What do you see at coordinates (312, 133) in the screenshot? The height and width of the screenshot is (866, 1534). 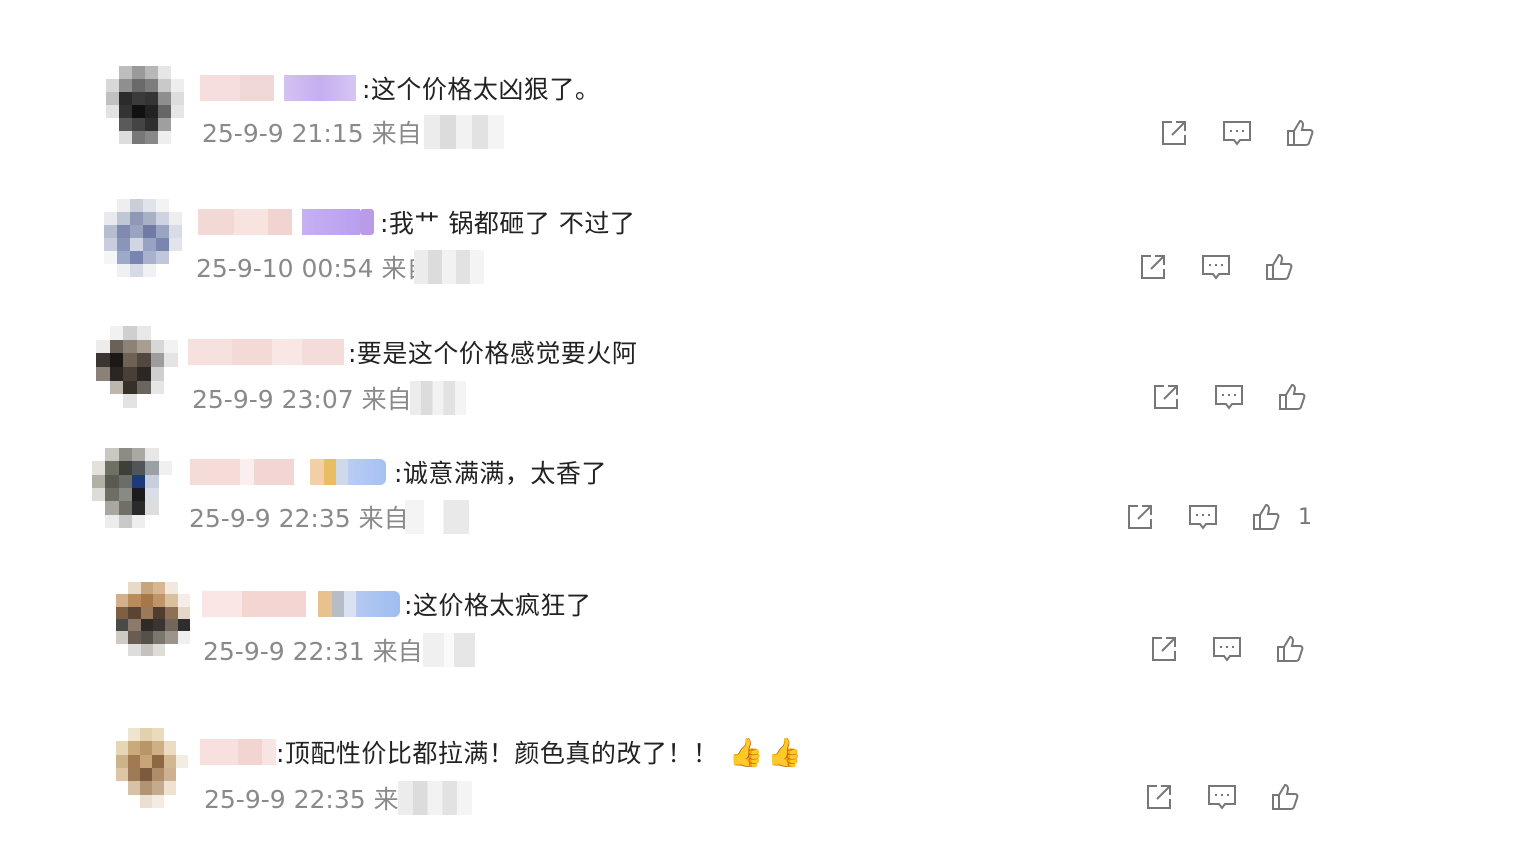 I see `timestamp-source: 25-9-9 21:15 来自` at bounding box center [312, 133].